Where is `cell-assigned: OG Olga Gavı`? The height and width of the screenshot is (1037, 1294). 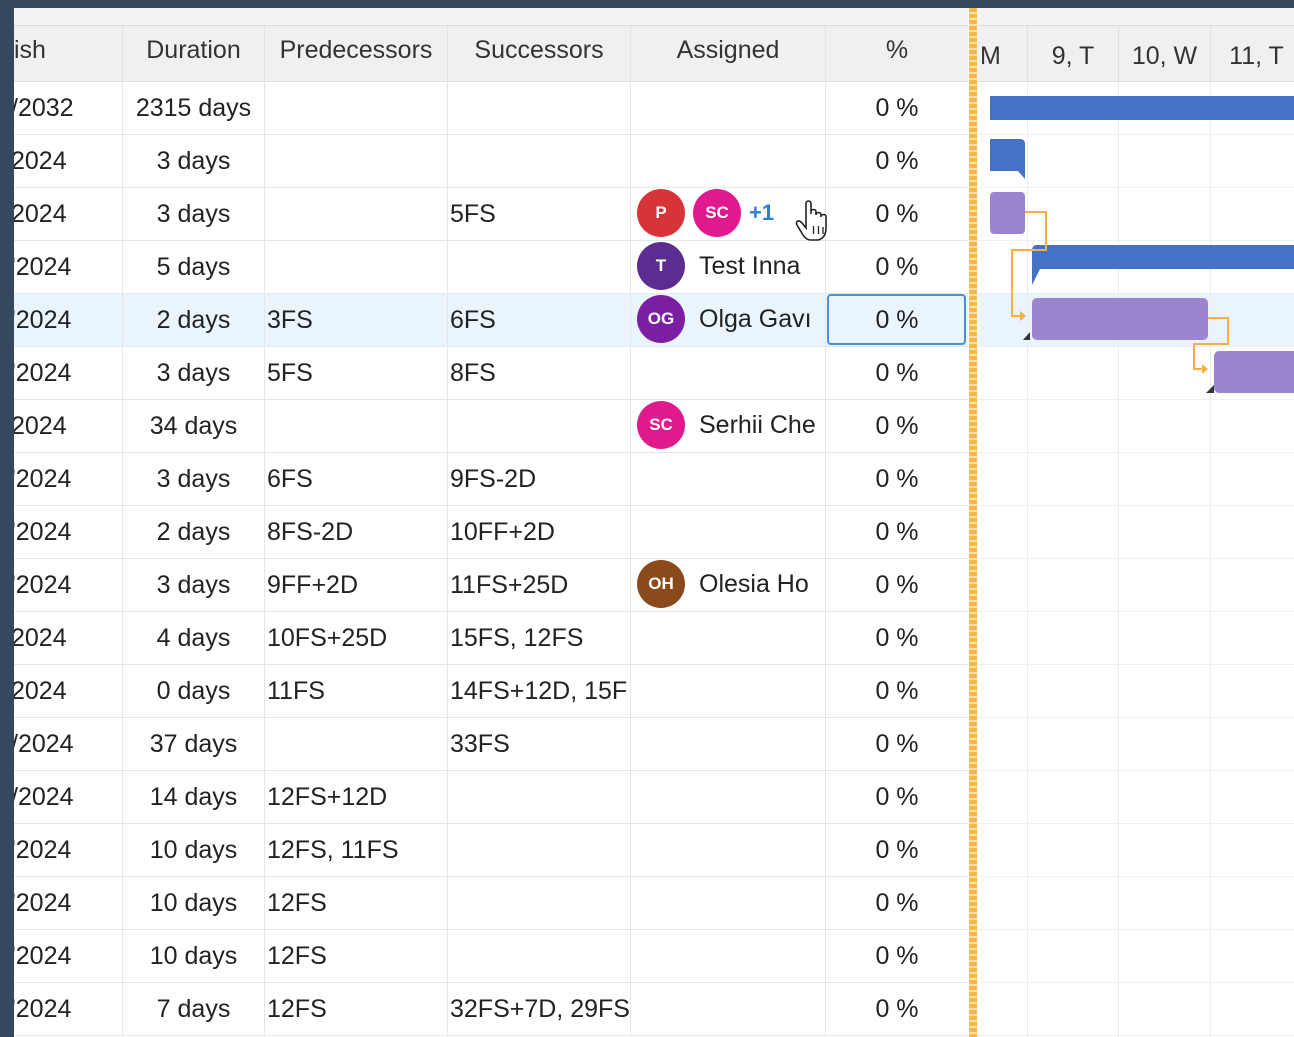 cell-assigned: OG Olga Gavı is located at coordinates (728, 320).